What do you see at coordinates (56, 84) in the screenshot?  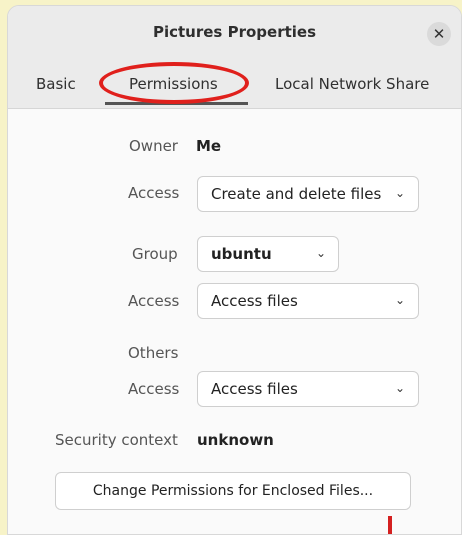 I see `tab-basic: Basic` at bounding box center [56, 84].